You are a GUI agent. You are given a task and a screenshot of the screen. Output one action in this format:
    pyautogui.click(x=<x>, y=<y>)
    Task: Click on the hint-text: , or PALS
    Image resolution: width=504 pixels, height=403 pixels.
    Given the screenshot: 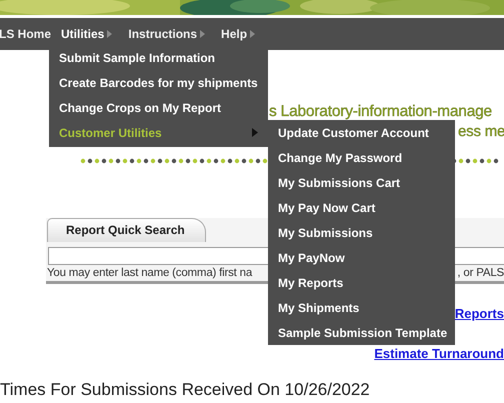 What is the action you would take?
    pyautogui.click(x=480, y=273)
    